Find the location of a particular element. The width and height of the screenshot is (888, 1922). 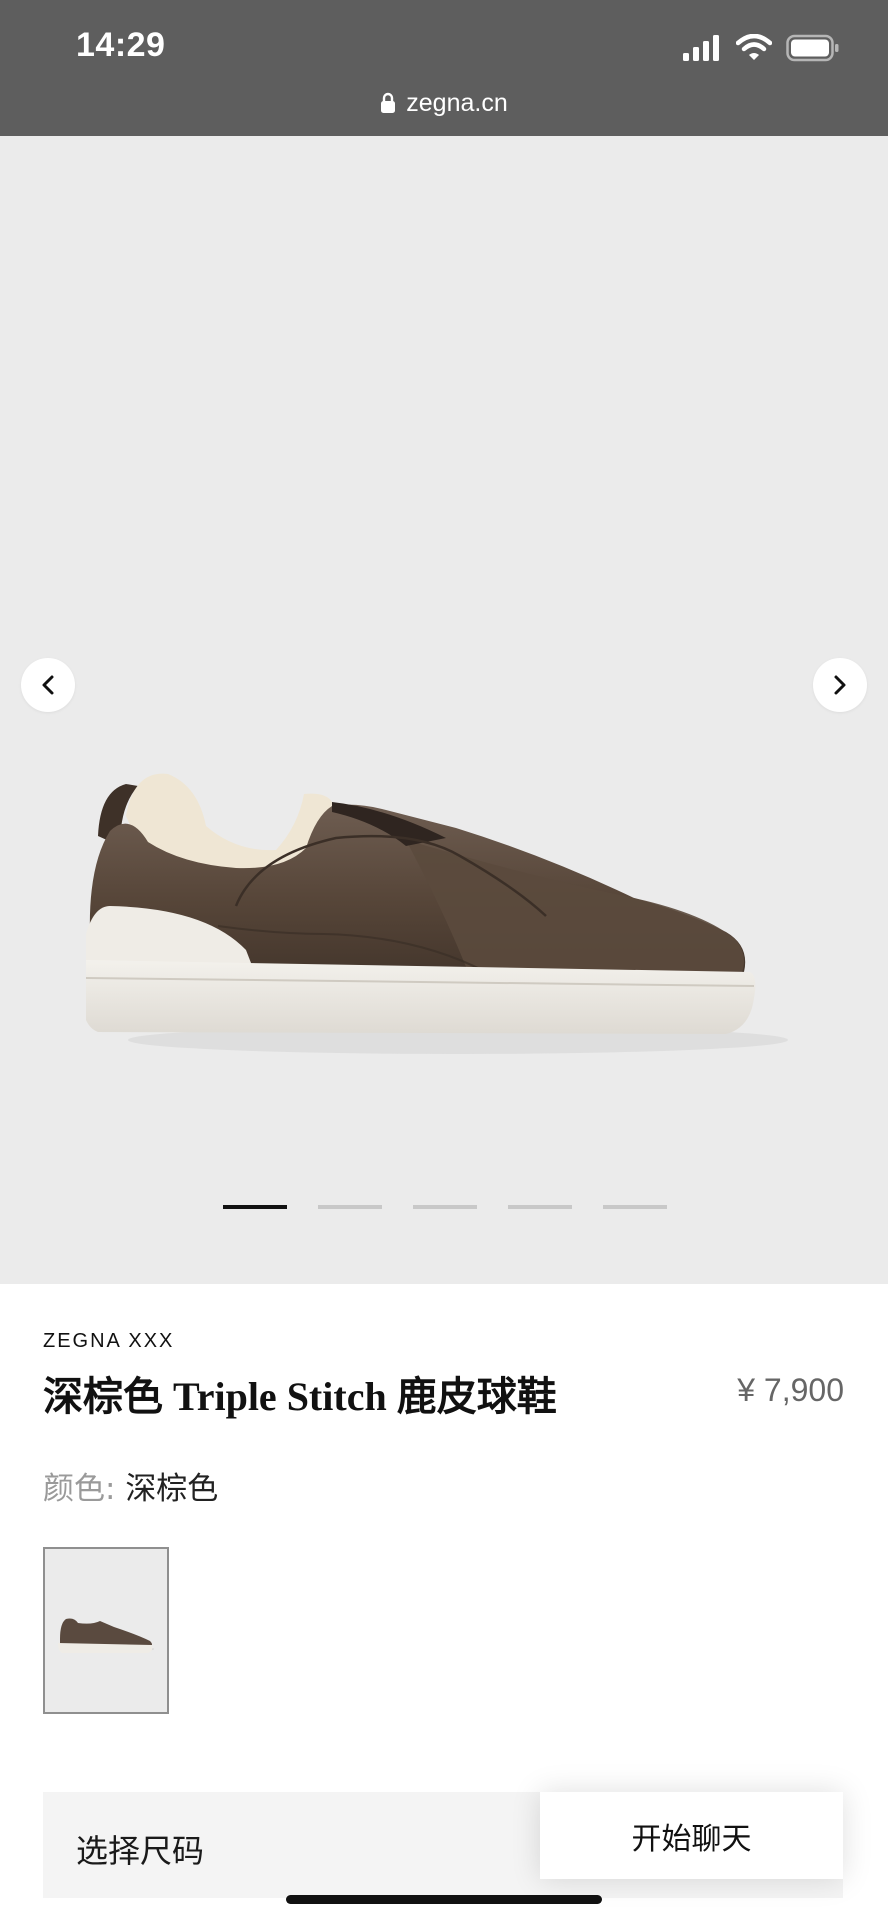

next-image-button is located at coordinates (840, 685).